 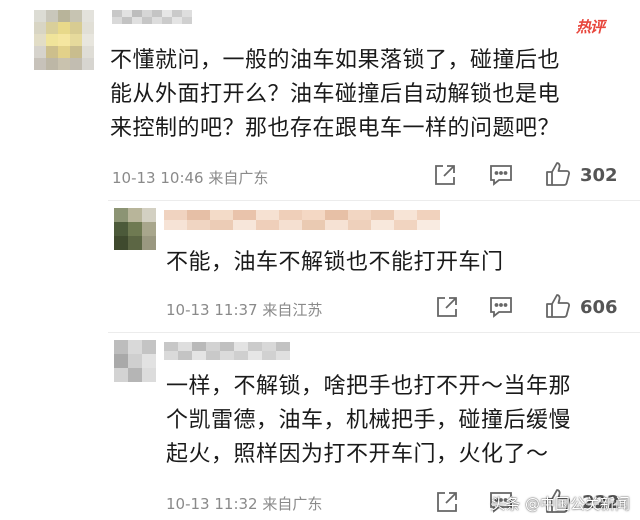 I want to click on like-count: 606, so click(x=599, y=307).